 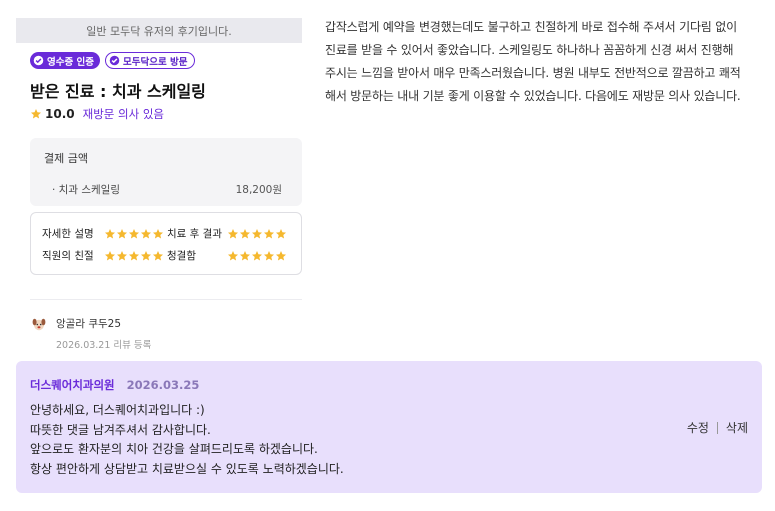 I want to click on user-review-banner: 일반 모두닥 유저의 후기입니다., so click(x=159, y=30).